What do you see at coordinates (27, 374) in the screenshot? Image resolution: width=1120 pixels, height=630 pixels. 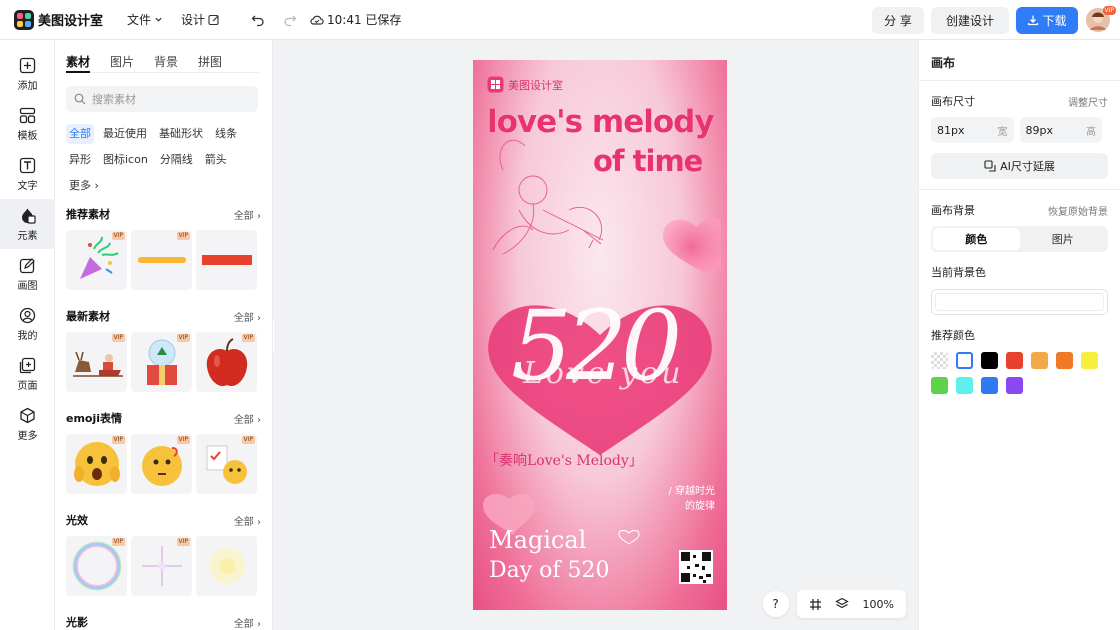 I see `nav-page: 页面` at bounding box center [27, 374].